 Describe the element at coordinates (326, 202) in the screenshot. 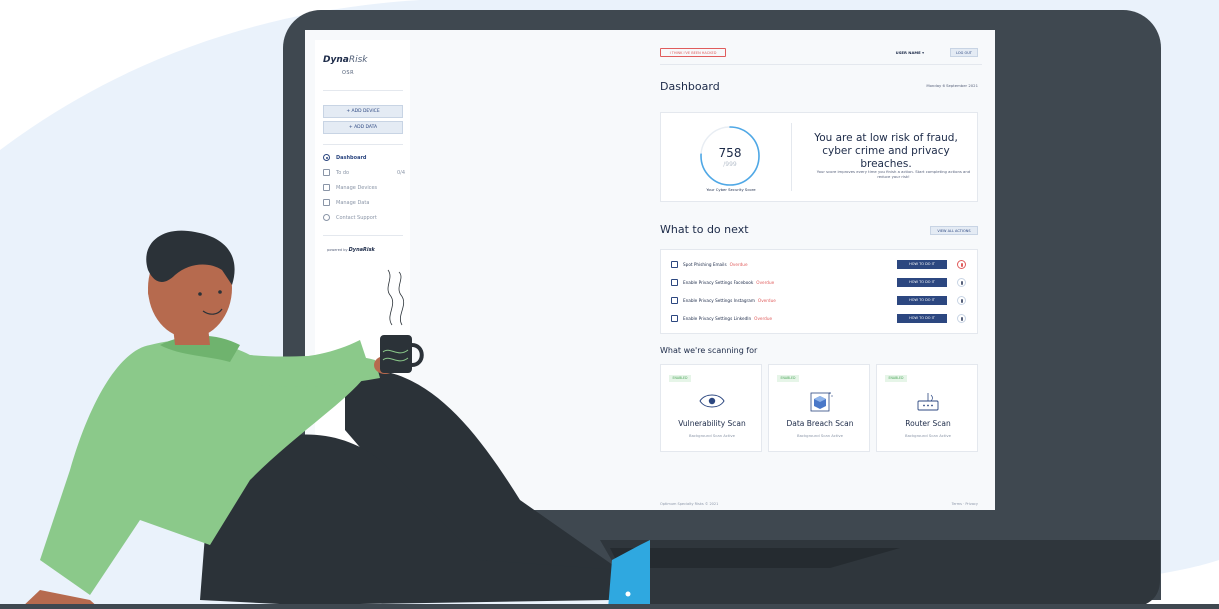

I see `id-card-icon` at that location.